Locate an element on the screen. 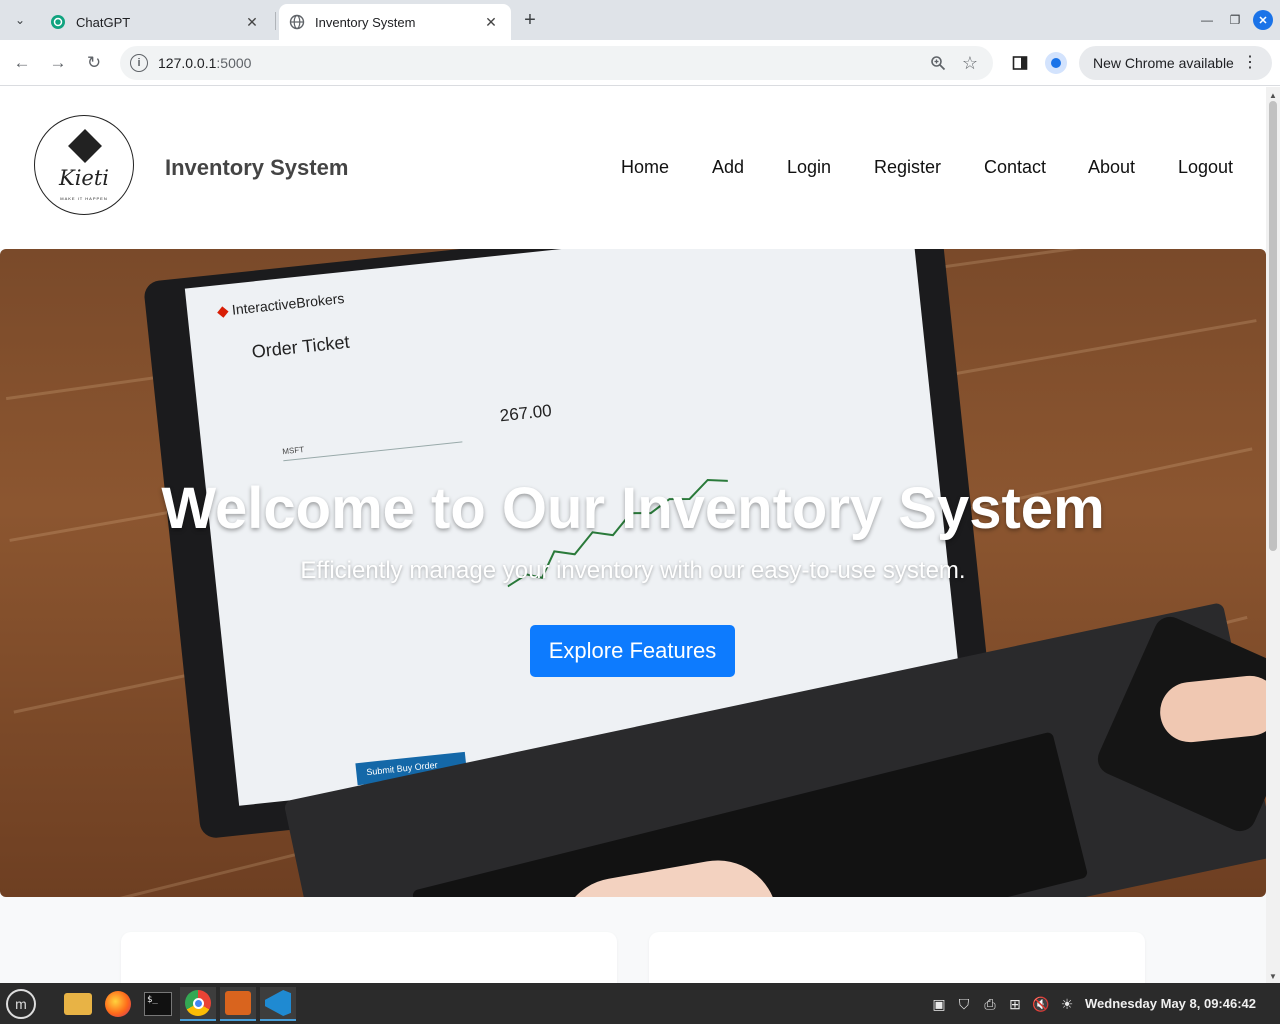 This screenshot has height=1024, width=1280. minimize-button: — is located at coordinates (1207, 20).